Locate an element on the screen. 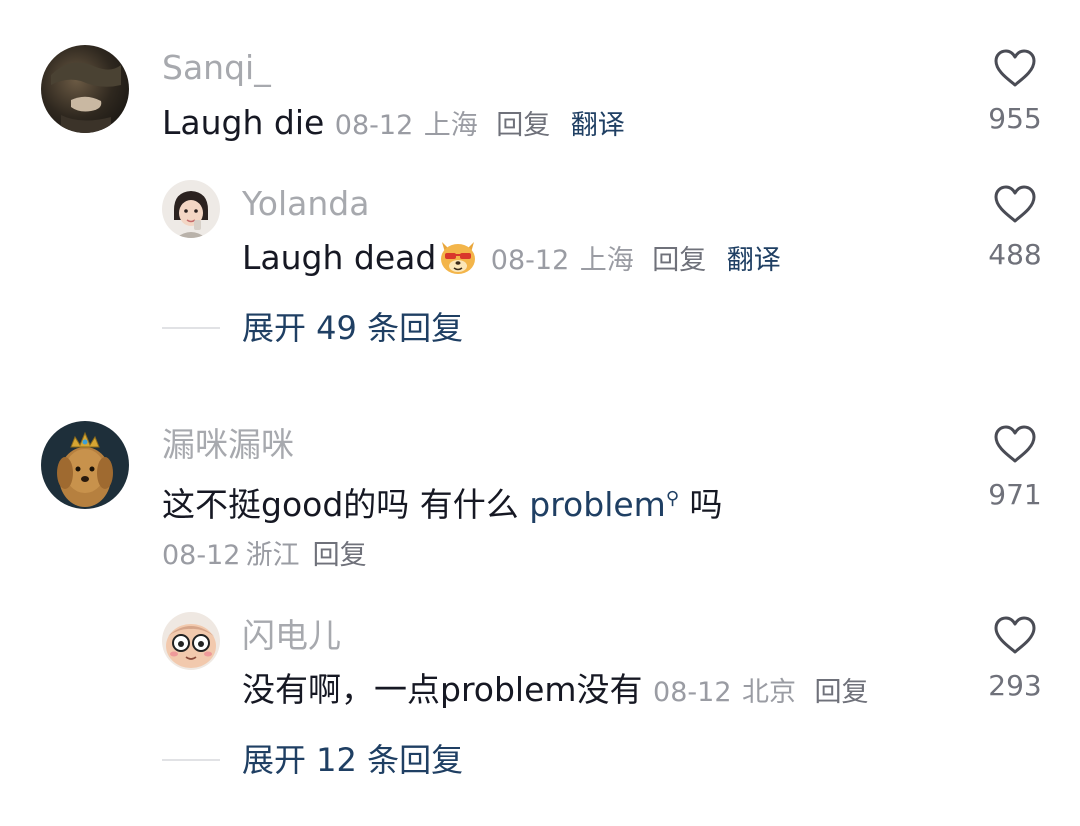 The image size is (1080, 826). search-mini-icon: ⚲ is located at coordinates (672, 498).